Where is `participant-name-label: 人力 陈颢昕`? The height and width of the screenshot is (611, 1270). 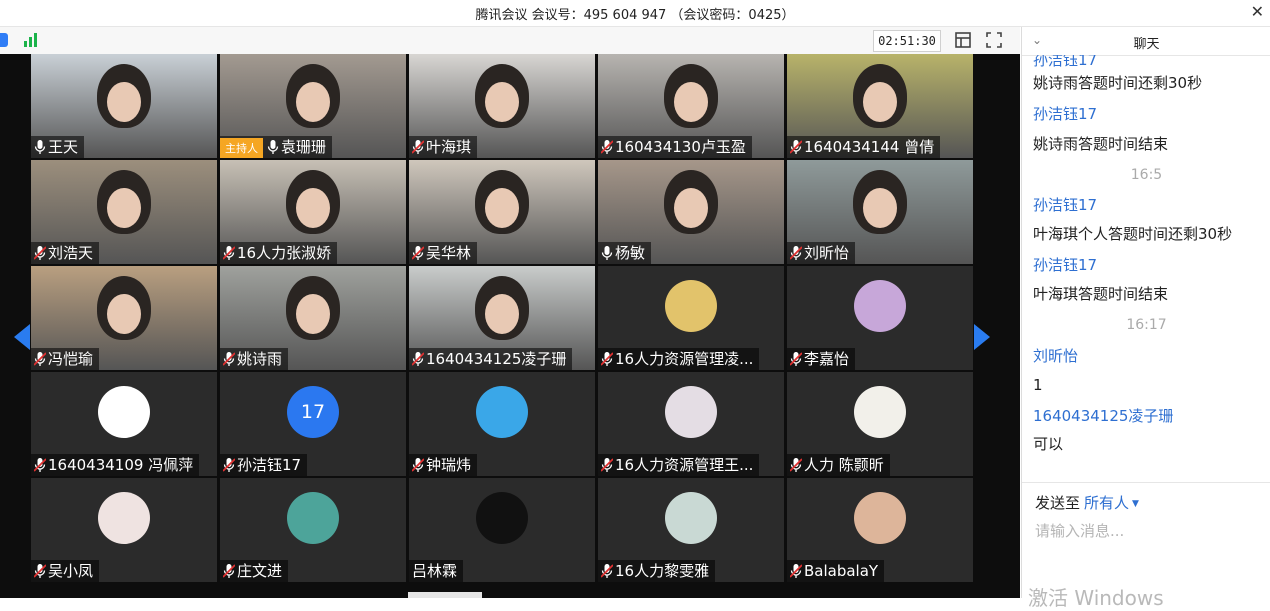
participant-name-label: 人力 陈颢昕 is located at coordinates (838, 465).